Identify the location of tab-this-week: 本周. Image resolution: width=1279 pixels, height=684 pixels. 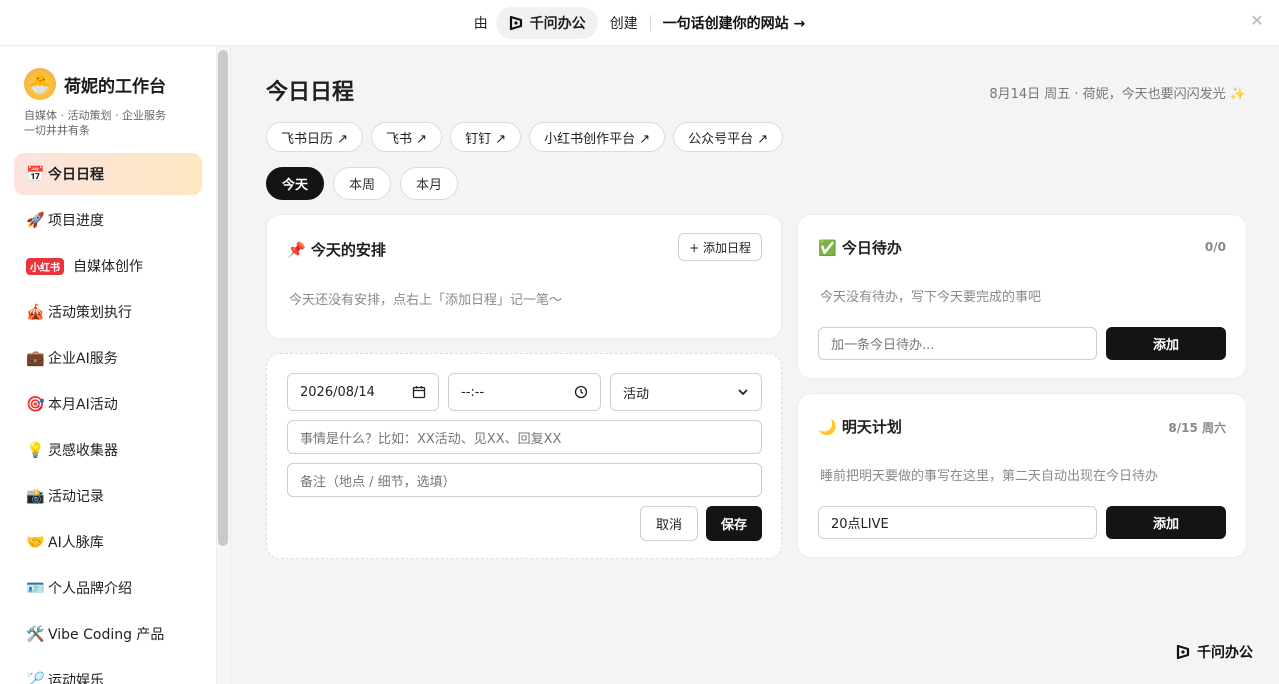
(362, 183).